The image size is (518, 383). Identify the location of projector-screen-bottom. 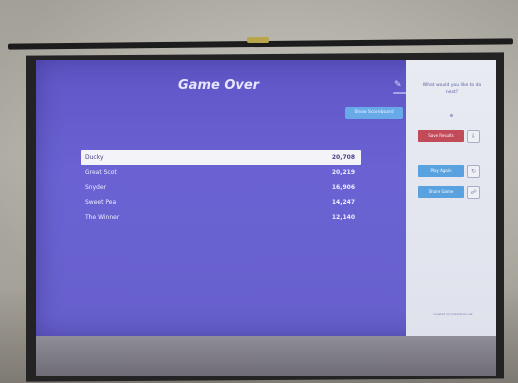
(266, 356).